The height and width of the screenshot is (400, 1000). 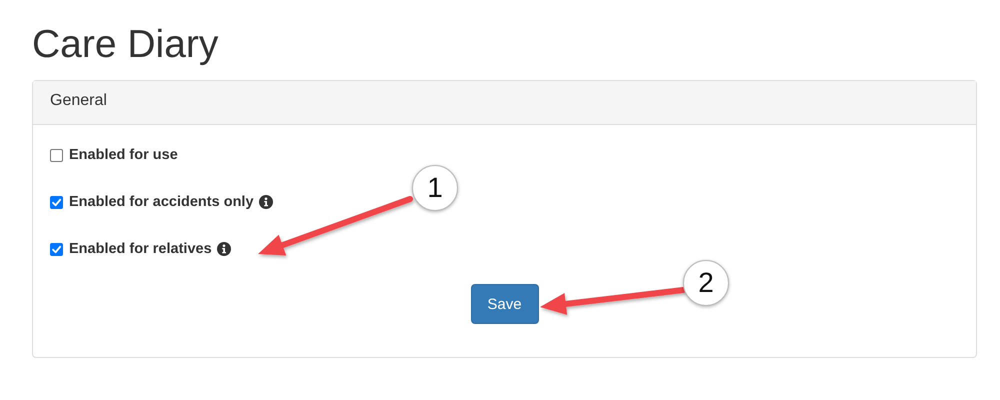 I want to click on save-button: Save, so click(x=504, y=304).